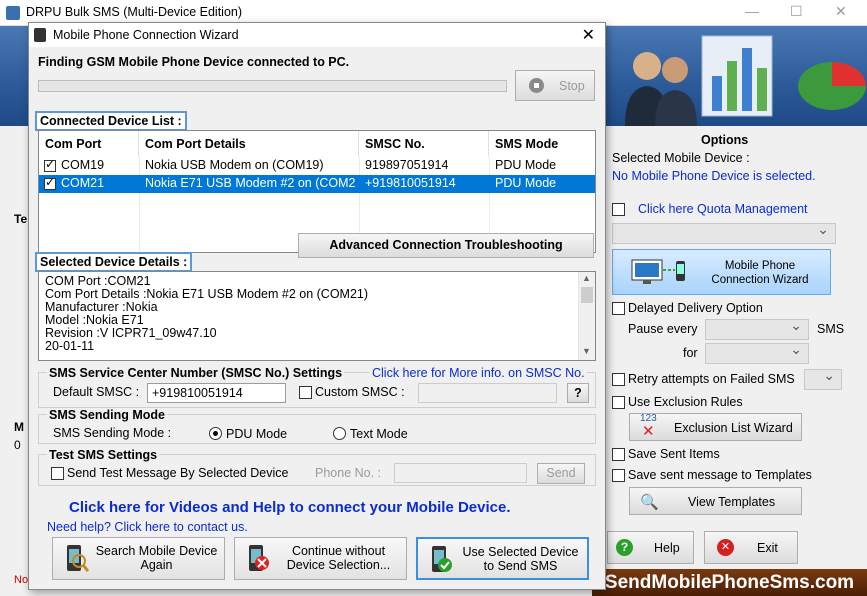  What do you see at coordinates (685, 402) in the screenshot?
I see `exclusion-rules-label: Use Exclusion Rules` at bounding box center [685, 402].